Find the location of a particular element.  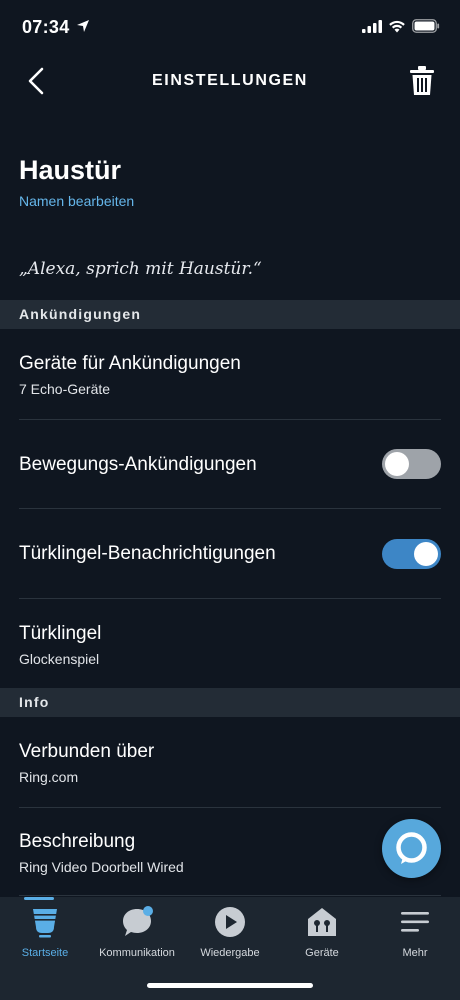

tab-geraete: Geräte is located at coordinates (322, 932).